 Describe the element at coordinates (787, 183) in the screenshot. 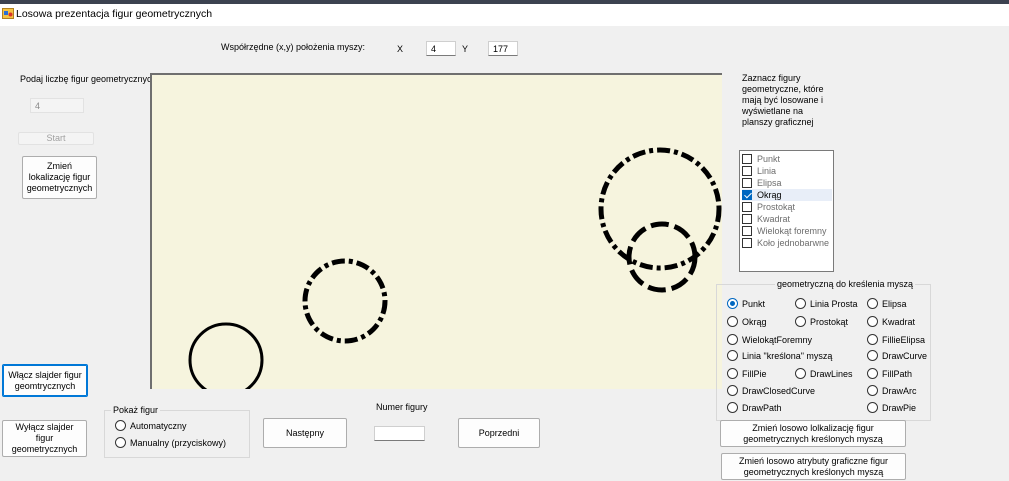

I see `figure-item-elipsa: Elipsa` at that location.